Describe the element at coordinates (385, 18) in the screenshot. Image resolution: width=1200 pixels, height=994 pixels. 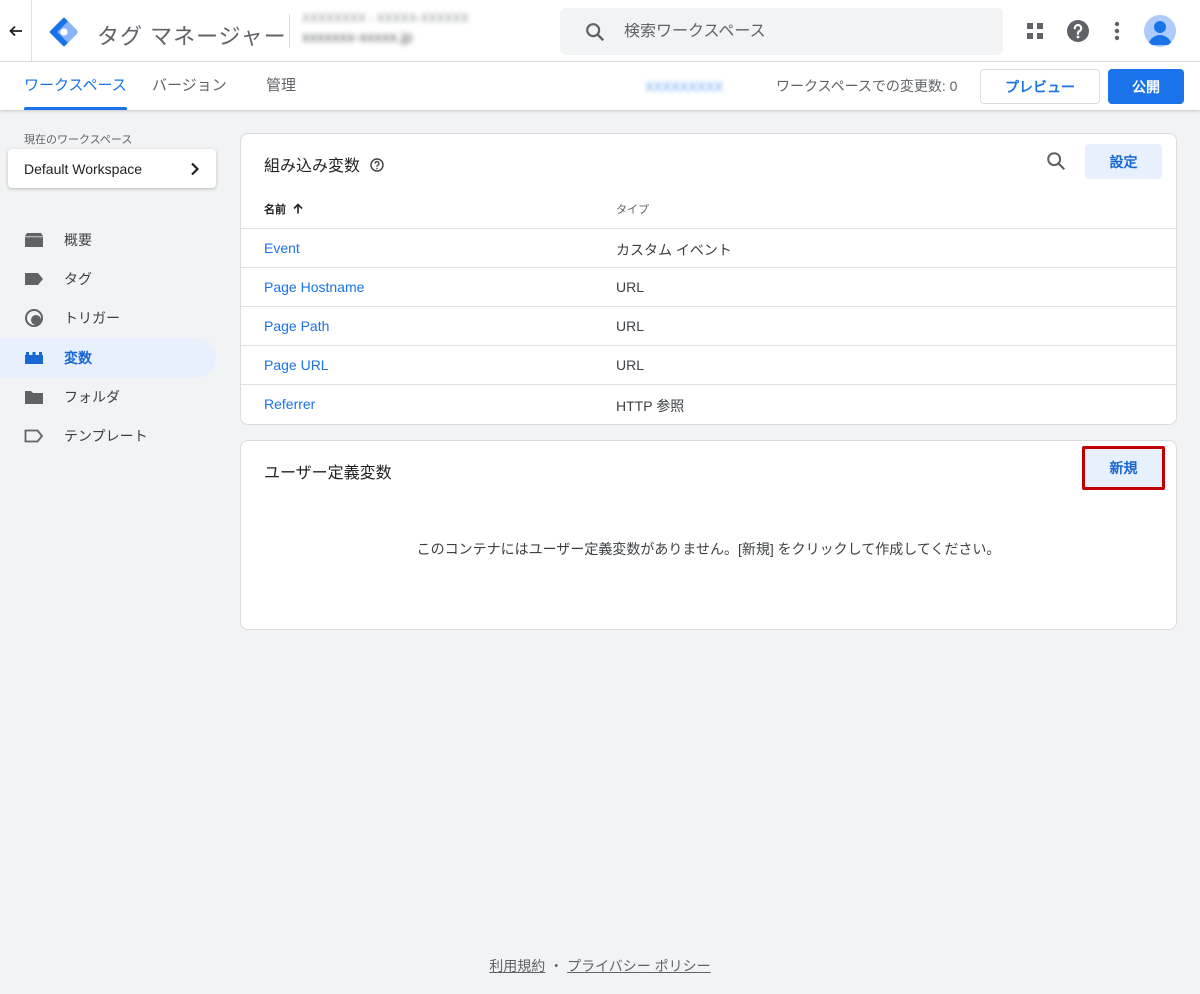
I see `account-name: XXXXXXXX - XXXXX-XXXXXX` at that location.